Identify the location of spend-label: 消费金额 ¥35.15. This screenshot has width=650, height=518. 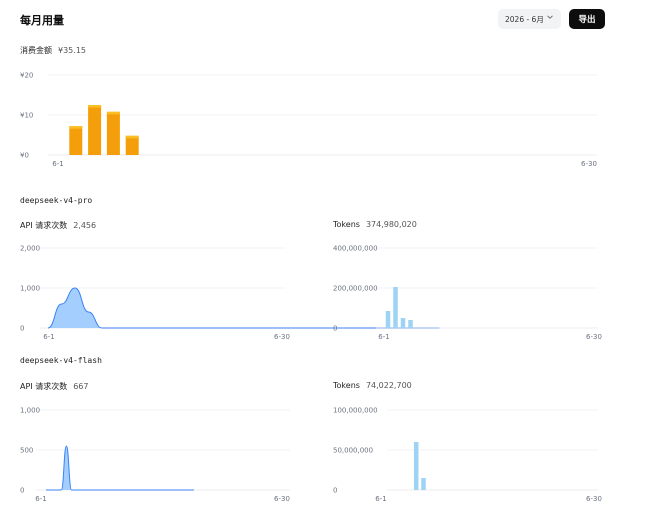
(53, 50).